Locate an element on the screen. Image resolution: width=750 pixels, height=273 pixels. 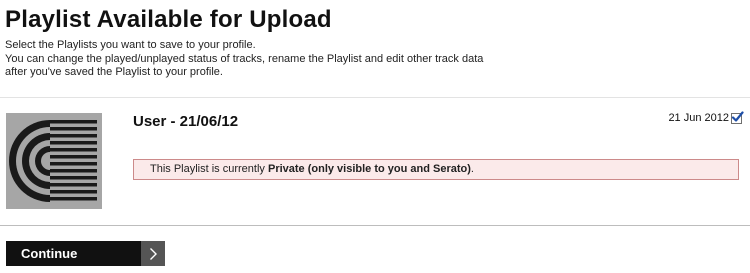
playlist-date-row: 21 Jun 2012 is located at coordinates (706, 117).